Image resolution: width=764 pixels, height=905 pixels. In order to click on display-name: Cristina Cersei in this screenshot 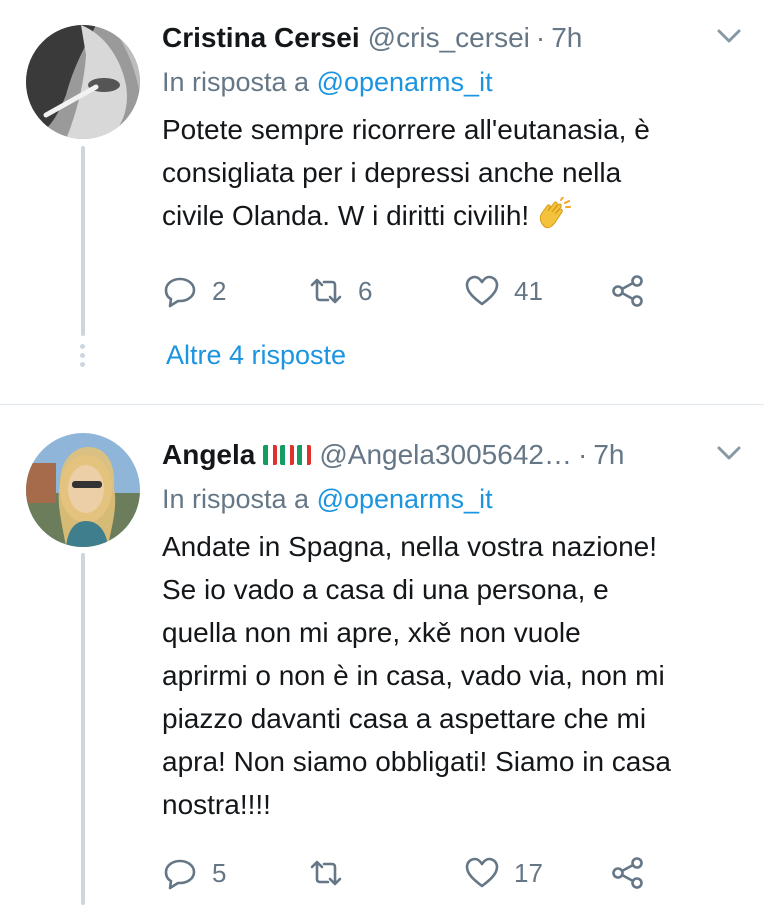, I will do `click(261, 38)`.